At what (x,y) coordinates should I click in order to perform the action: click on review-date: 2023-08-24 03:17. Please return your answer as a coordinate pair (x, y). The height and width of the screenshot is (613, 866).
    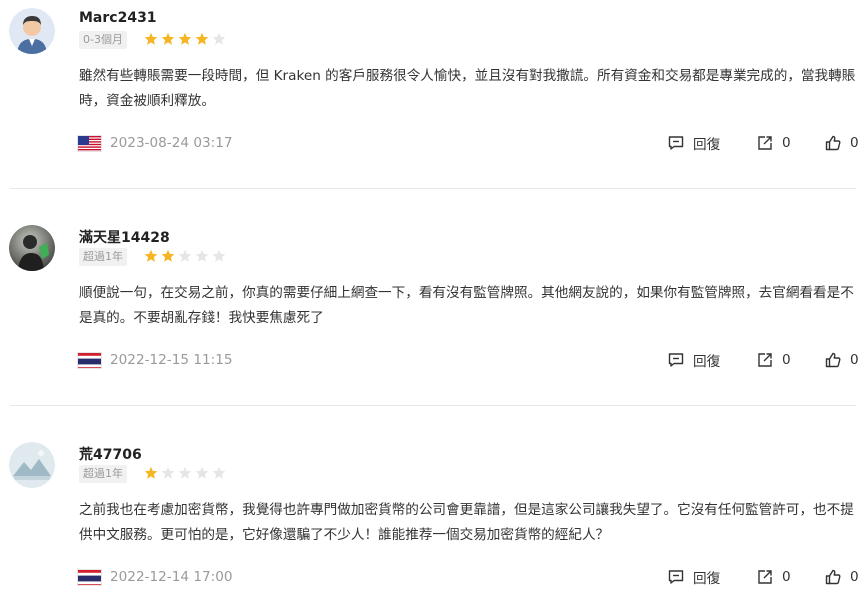
    Looking at the image, I should click on (171, 143).